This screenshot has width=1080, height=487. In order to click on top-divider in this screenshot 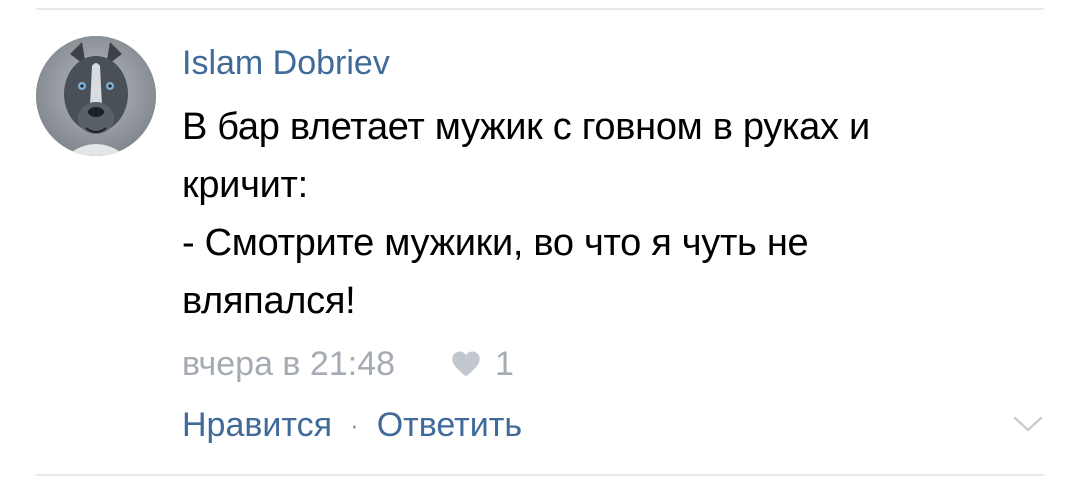, I will do `click(540, 9)`.